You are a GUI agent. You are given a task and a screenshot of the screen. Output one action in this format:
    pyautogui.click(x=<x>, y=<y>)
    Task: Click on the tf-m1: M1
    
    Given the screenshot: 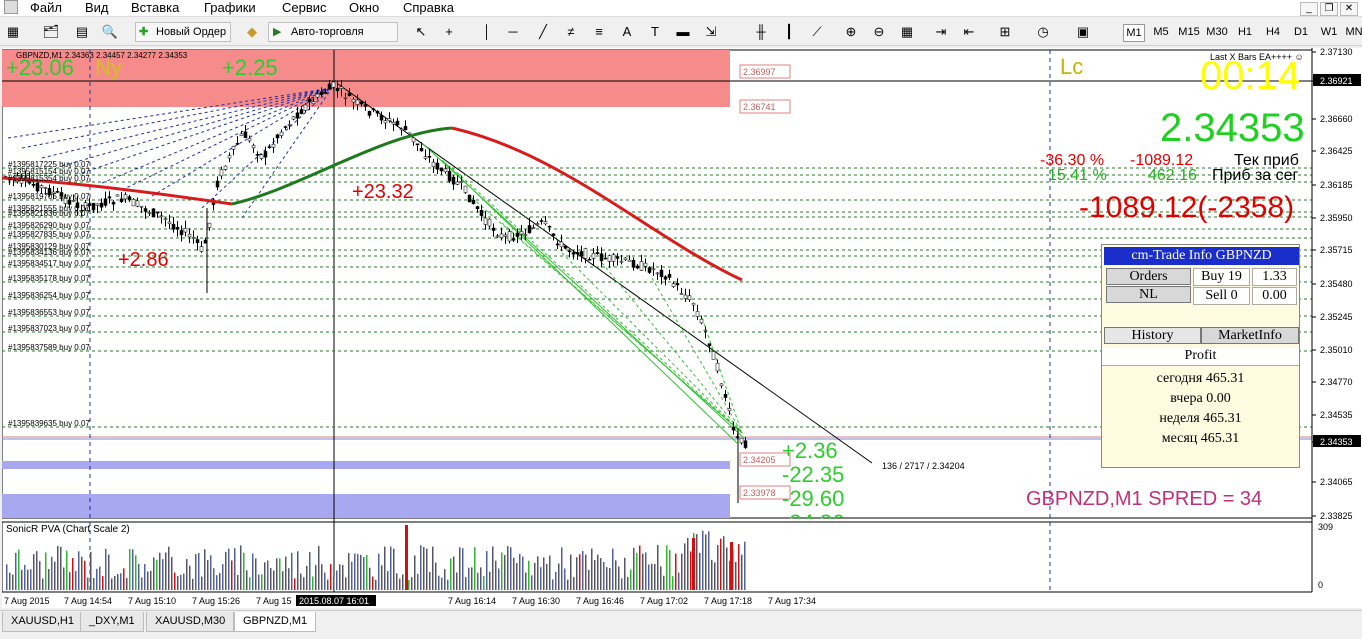 What is the action you would take?
    pyautogui.click(x=1134, y=33)
    